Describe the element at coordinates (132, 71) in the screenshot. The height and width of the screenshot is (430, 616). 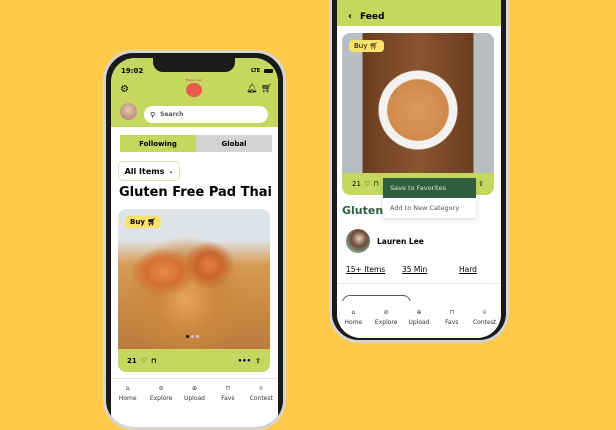
I see `status-time: 19:02` at that location.